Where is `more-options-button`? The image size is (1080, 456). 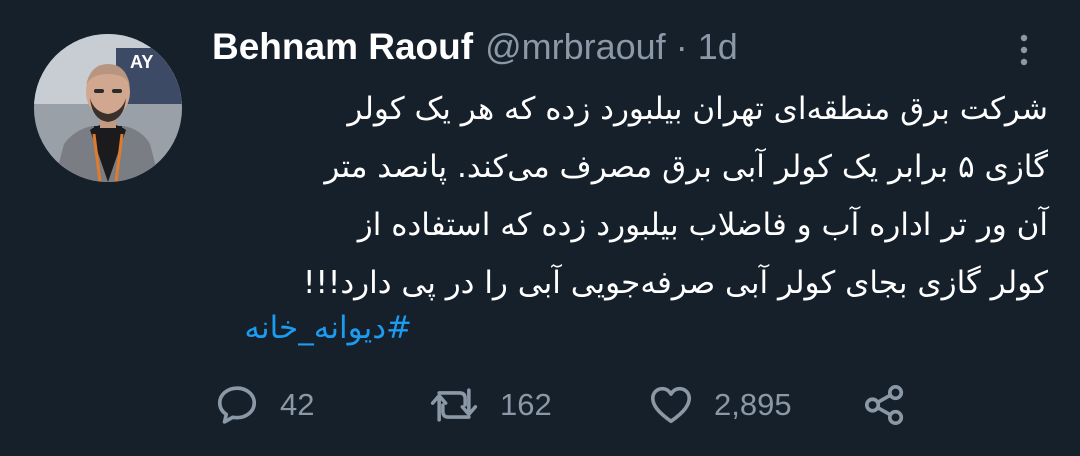 more-options-button is located at coordinates (1024, 50).